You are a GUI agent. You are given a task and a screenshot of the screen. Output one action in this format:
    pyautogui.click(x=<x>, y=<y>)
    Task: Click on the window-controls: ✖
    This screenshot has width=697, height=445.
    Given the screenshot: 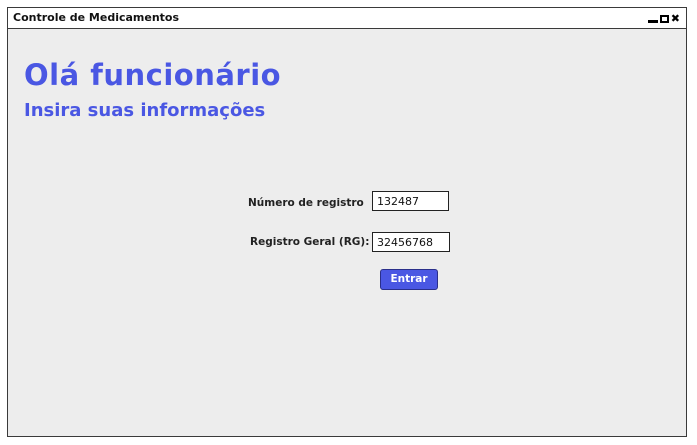 What is the action you would take?
    pyautogui.click(x=663, y=18)
    